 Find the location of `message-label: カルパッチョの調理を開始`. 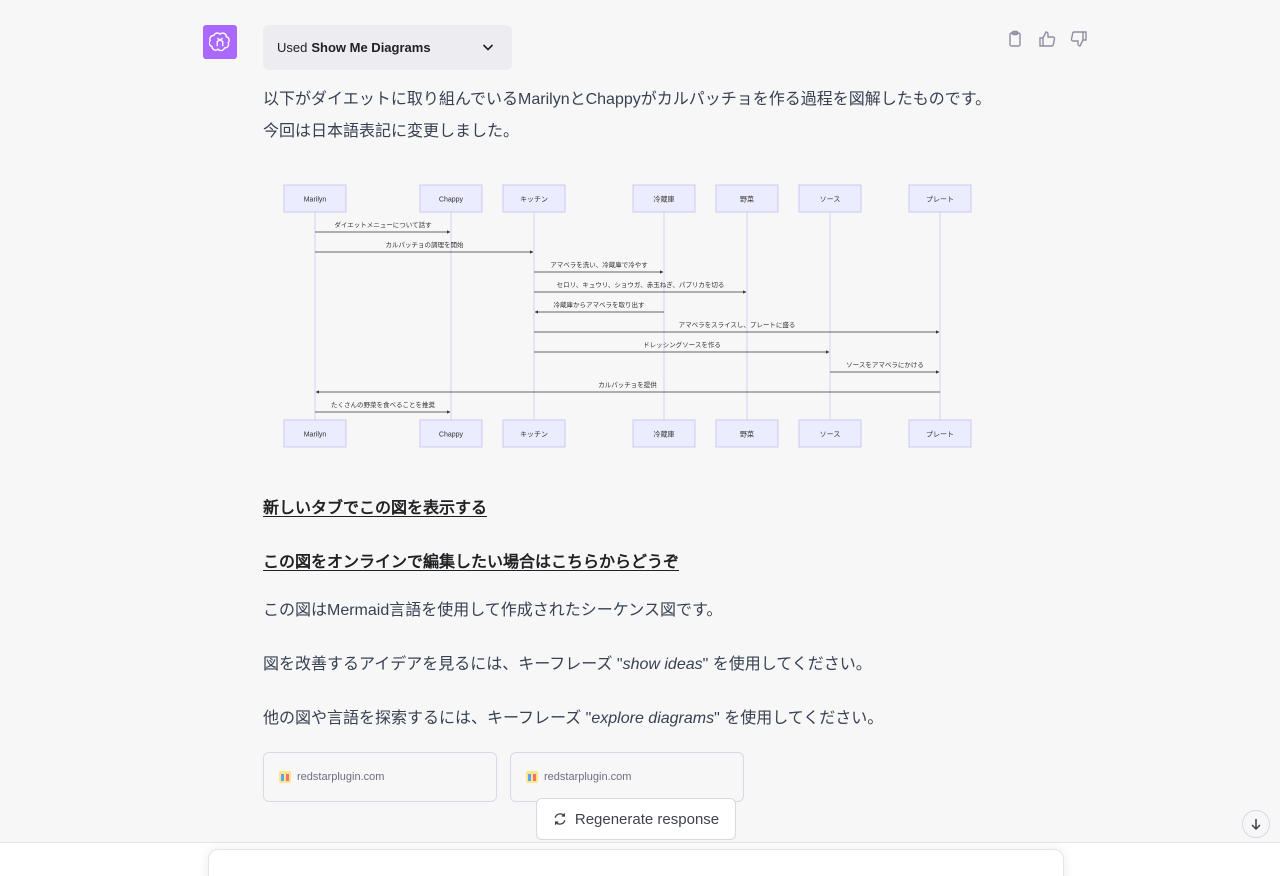

message-label: カルパッチョの調理を開始 is located at coordinates (425, 244).